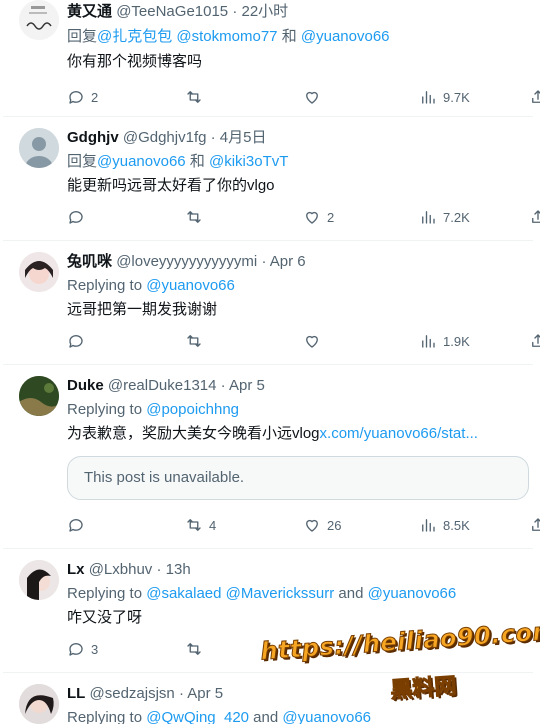 Image resolution: width=540 pixels, height=724 pixels. What do you see at coordinates (288, 261) in the screenshot?
I see `timestamp: Apr 6` at bounding box center [288, 261].